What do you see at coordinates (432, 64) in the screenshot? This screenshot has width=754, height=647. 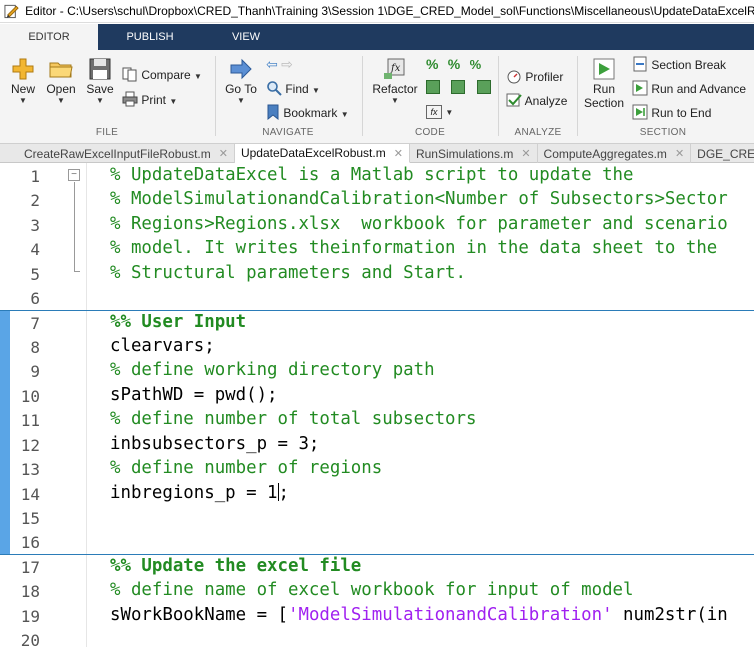 I see `comment-percent-icon: %` at bounding box center [432, 64].